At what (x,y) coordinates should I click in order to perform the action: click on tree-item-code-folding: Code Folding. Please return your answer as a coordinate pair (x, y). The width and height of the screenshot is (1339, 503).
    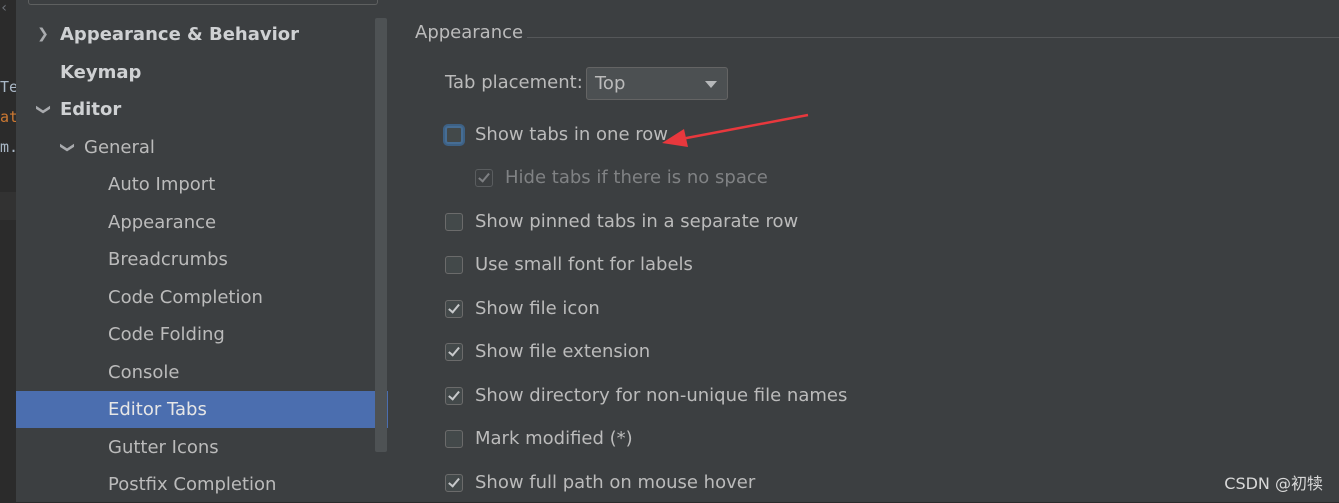
    Looking at the image, I should click on (196, 334).